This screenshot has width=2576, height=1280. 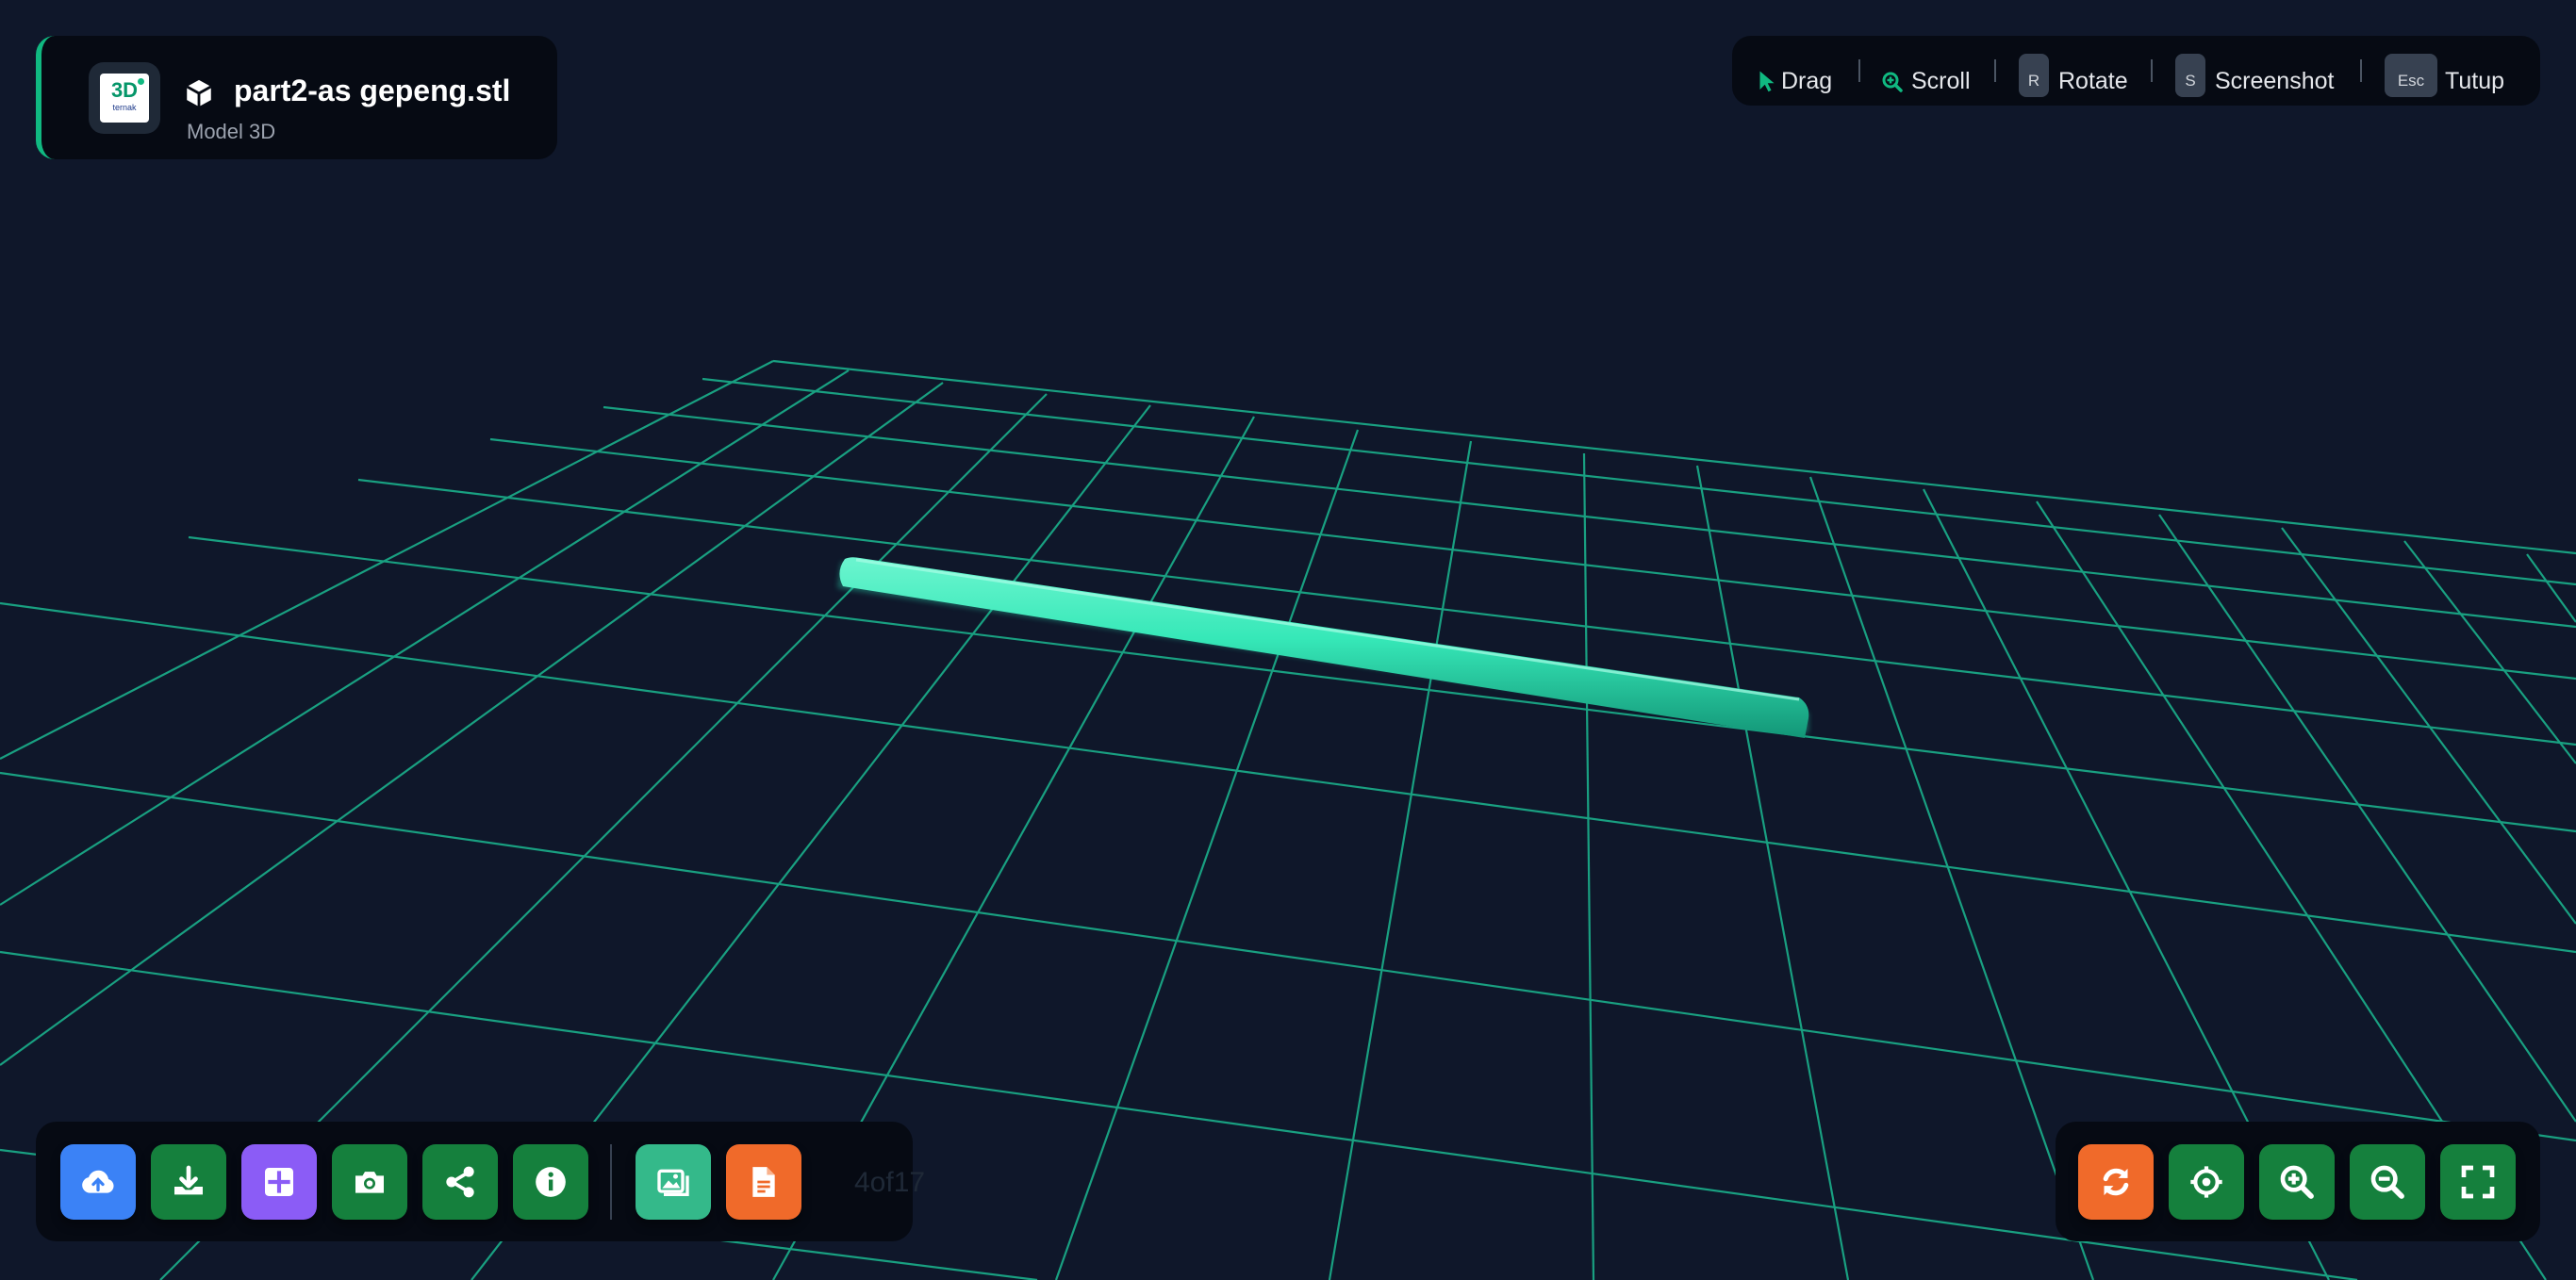 What do you see at coordinates (199, 93) in the screenshot?
I see `cube-icon` at bounding box center [199, 93].